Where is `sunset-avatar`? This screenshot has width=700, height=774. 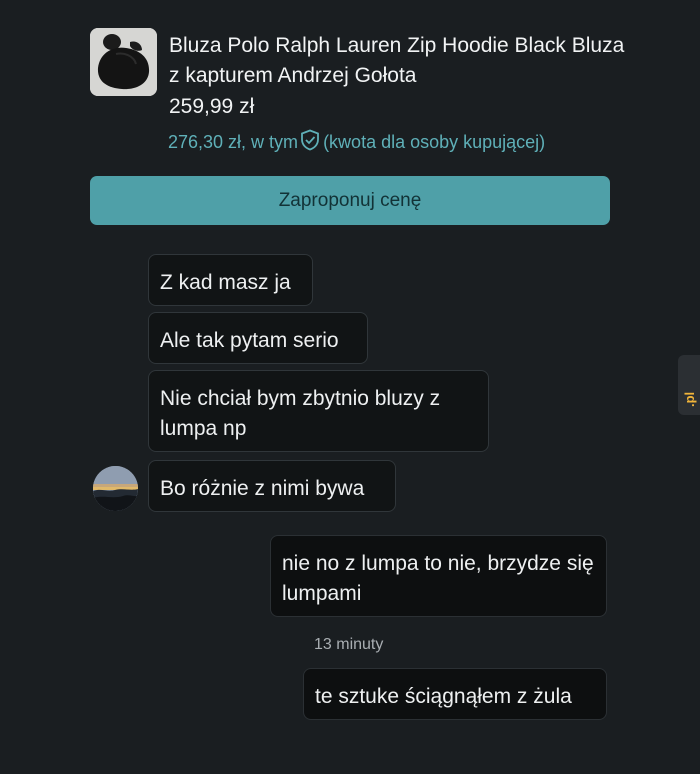
sunset-avatar is located at coordinates (115, 488).